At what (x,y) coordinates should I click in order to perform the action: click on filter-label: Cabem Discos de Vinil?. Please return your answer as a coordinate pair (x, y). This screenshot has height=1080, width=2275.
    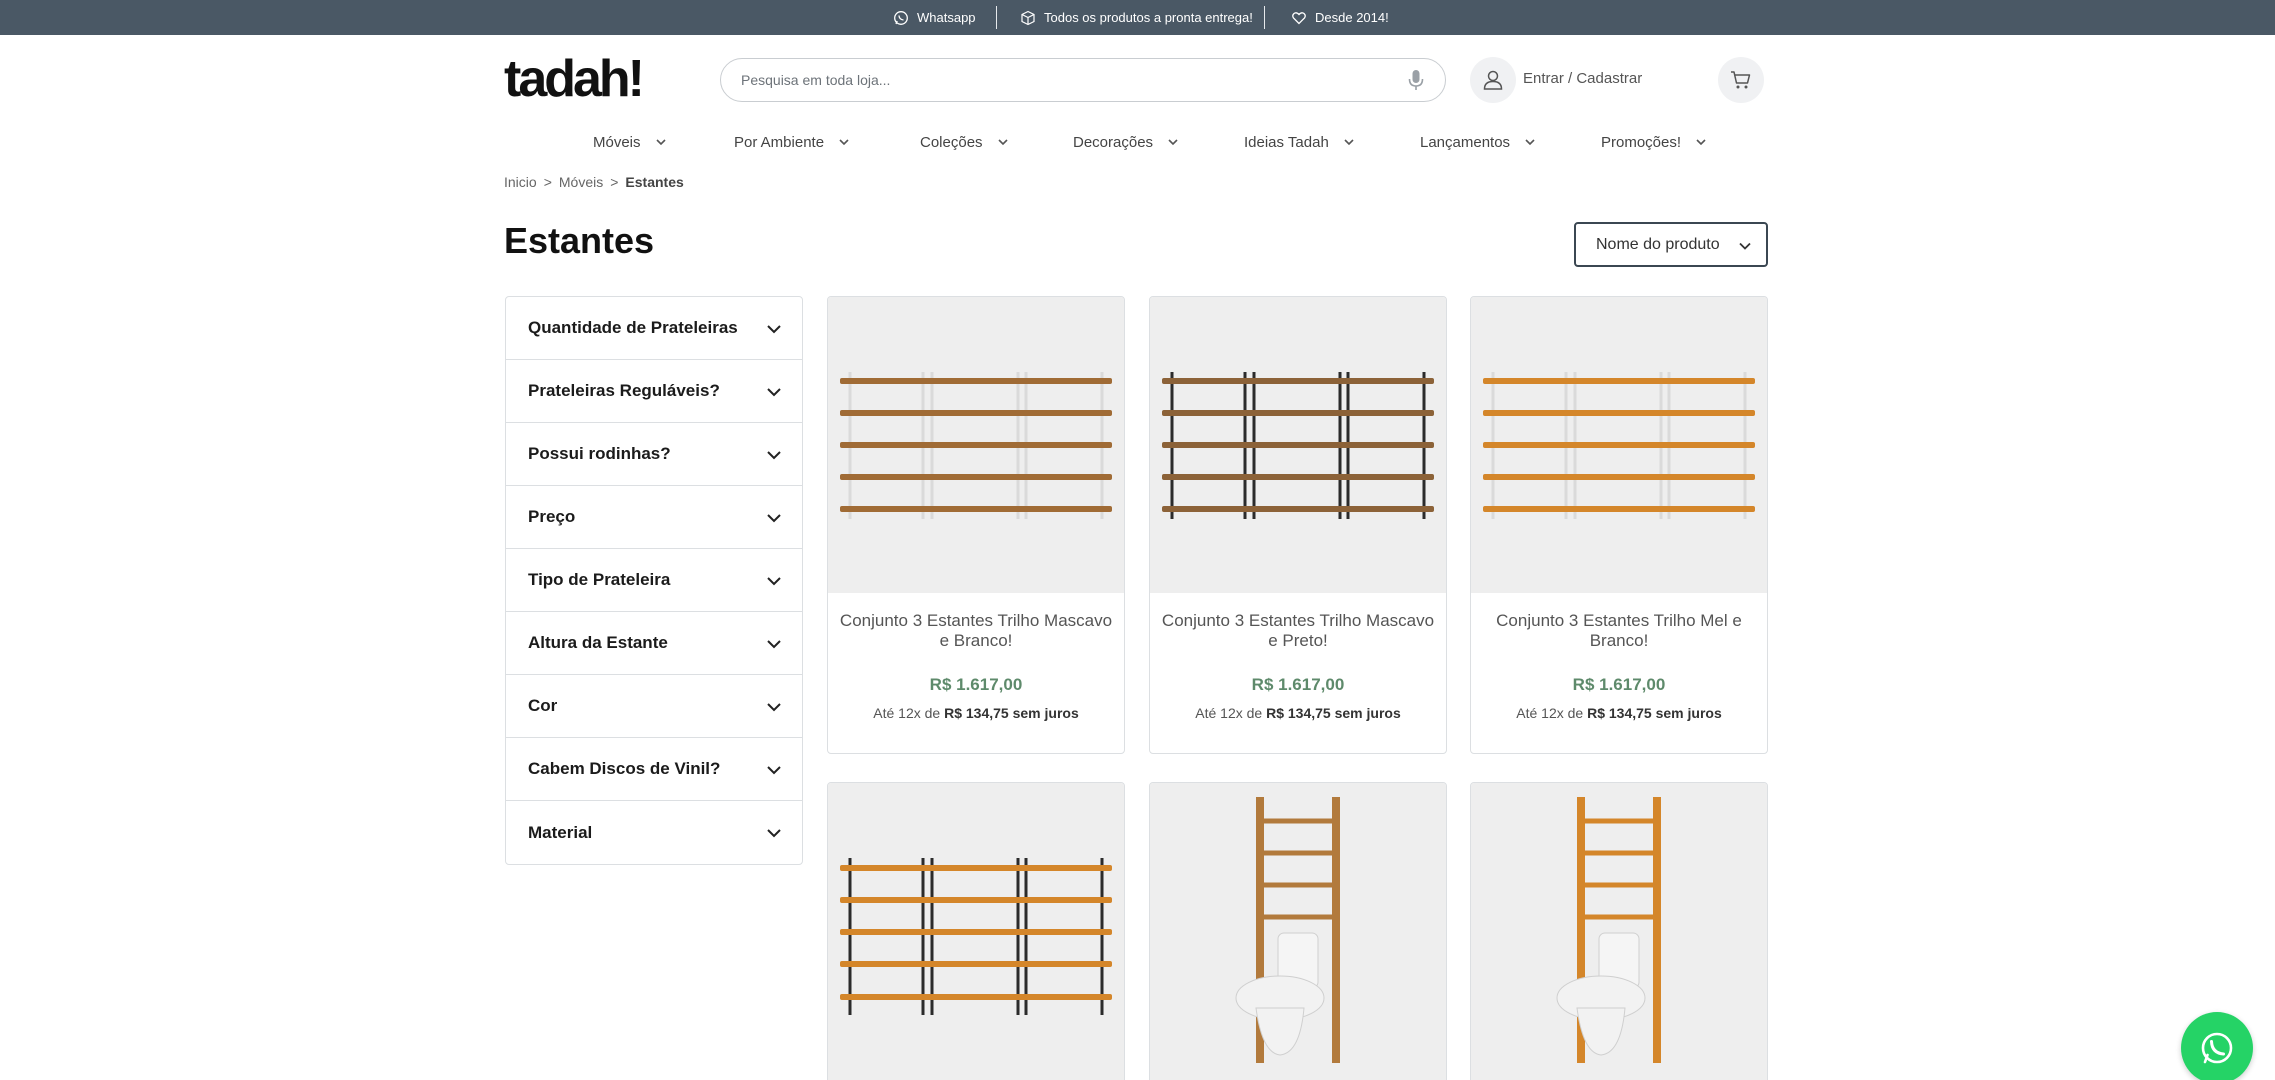
    Looking at the image, I should click on (624, 768).